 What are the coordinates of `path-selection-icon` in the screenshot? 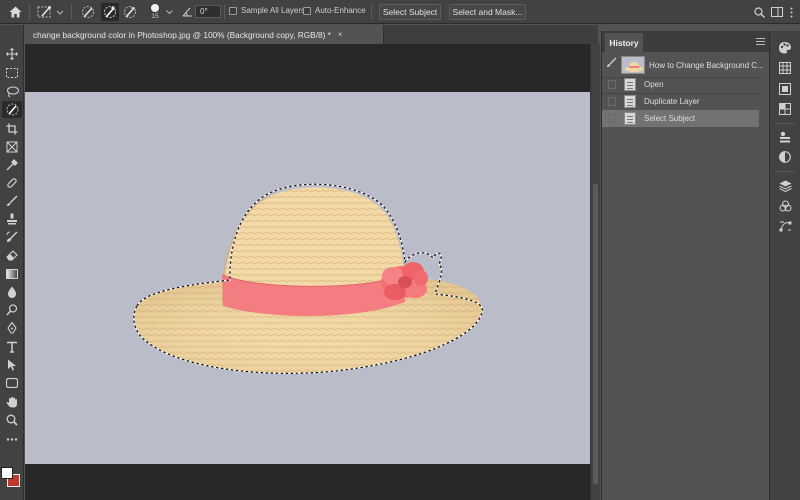 It's located at (12, 364).